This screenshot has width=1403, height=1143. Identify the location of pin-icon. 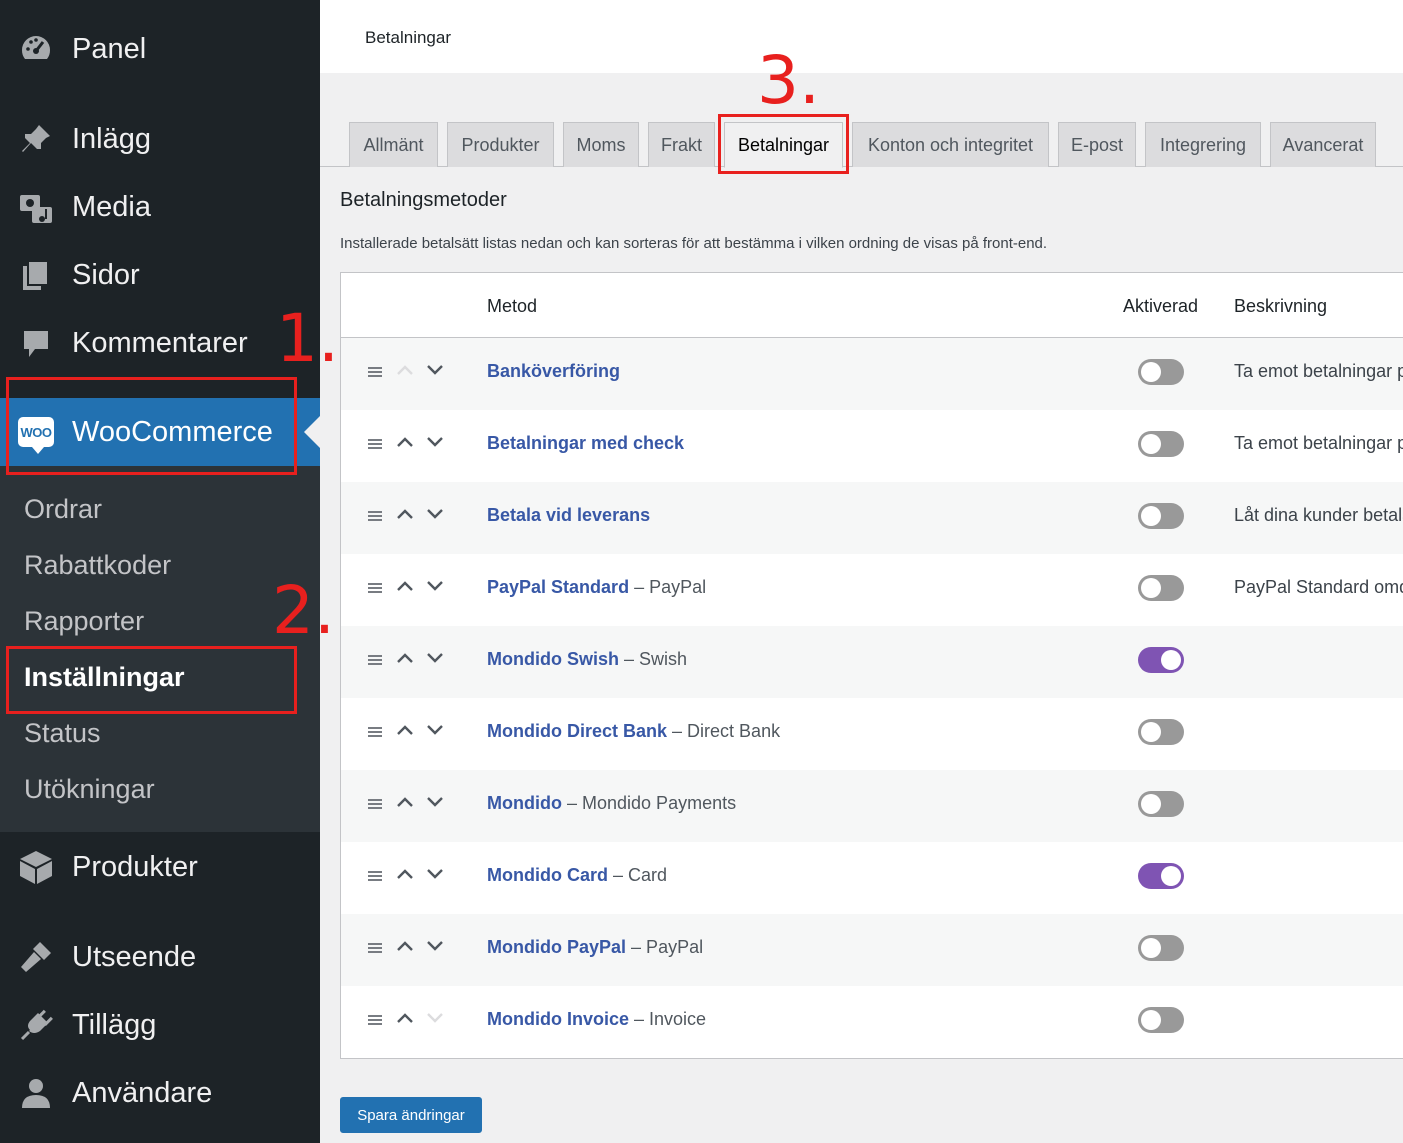
(36, 139).